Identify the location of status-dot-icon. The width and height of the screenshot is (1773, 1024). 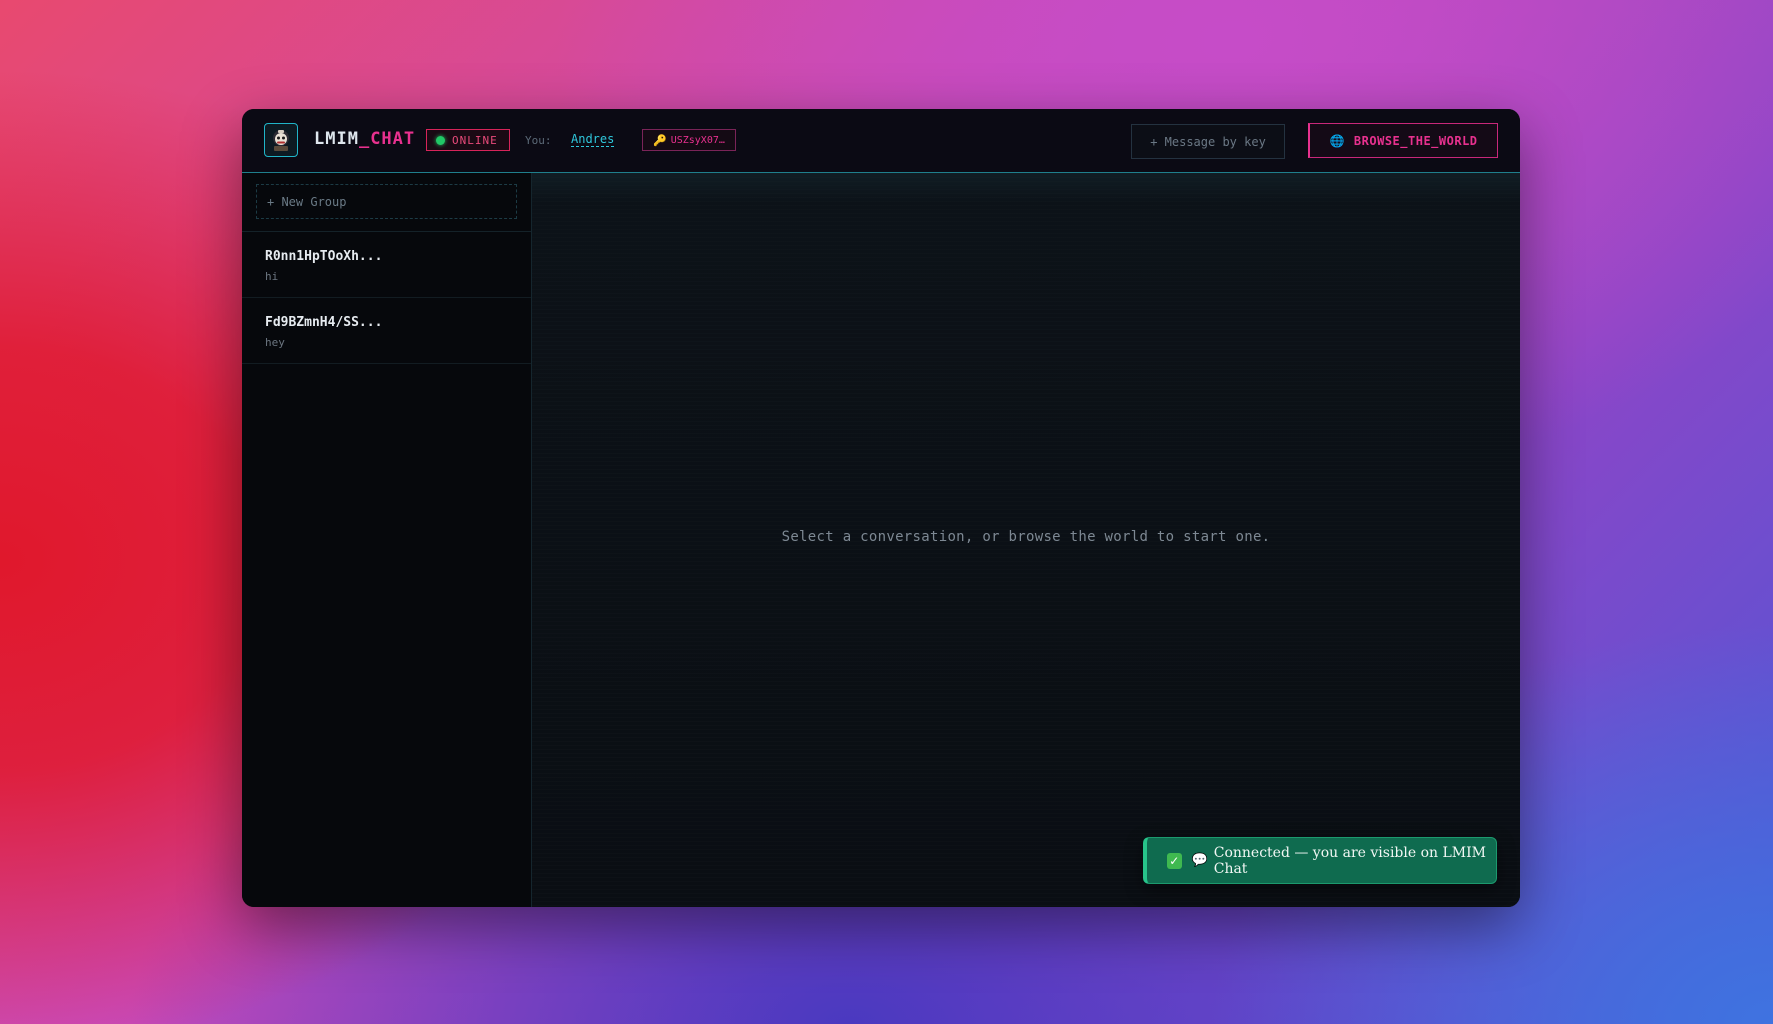
(440, 140).